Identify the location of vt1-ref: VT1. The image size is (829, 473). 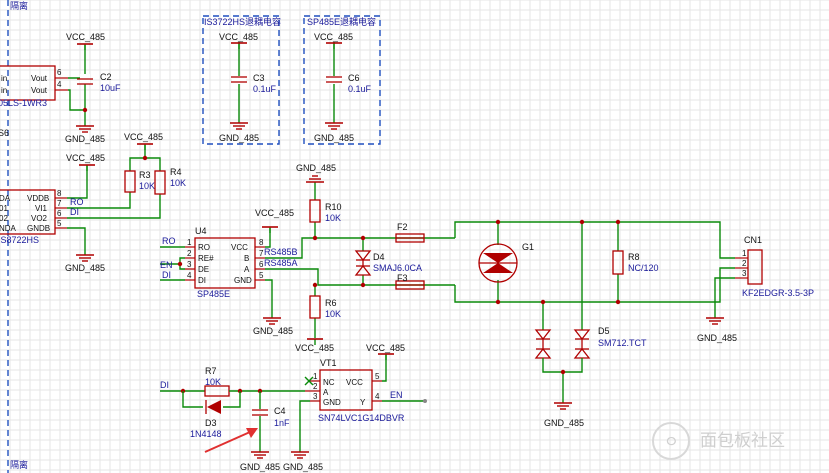
(328, 363).